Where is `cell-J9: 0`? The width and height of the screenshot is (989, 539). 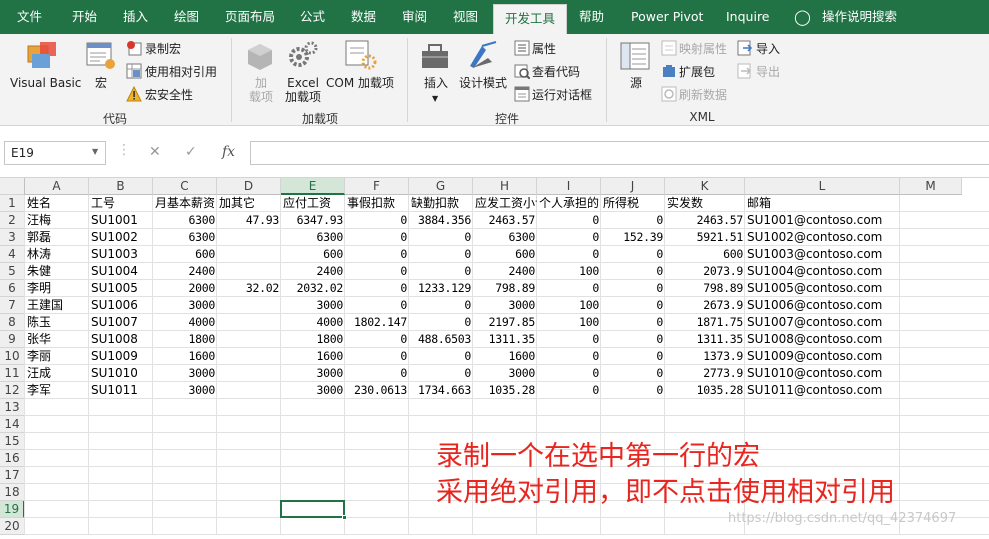 cell-J9: 0 is located at coordinates (633, 339).